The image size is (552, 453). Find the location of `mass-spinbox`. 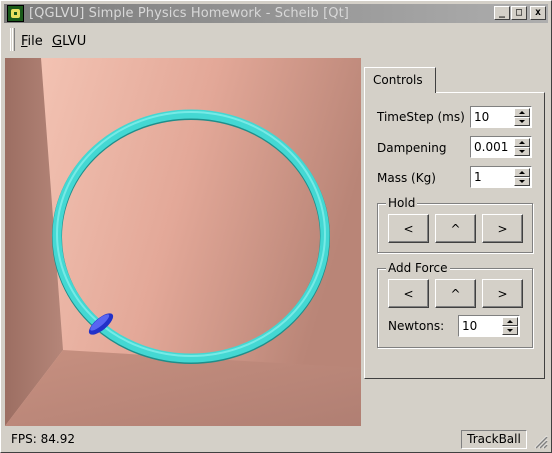

mass-spinbox is located at coordinates (501, 177).